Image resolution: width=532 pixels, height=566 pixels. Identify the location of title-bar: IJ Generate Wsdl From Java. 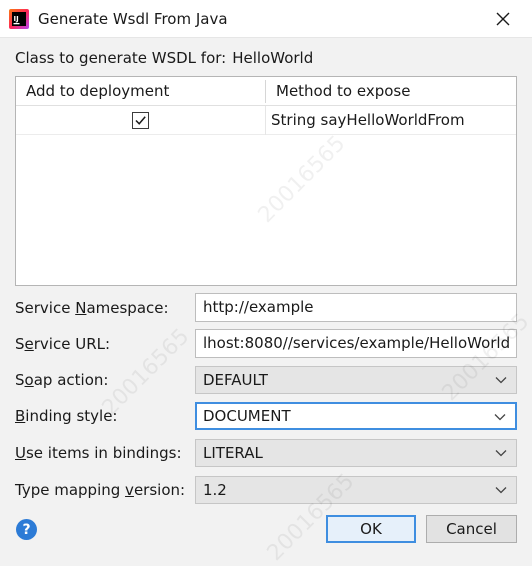
(266, 19).